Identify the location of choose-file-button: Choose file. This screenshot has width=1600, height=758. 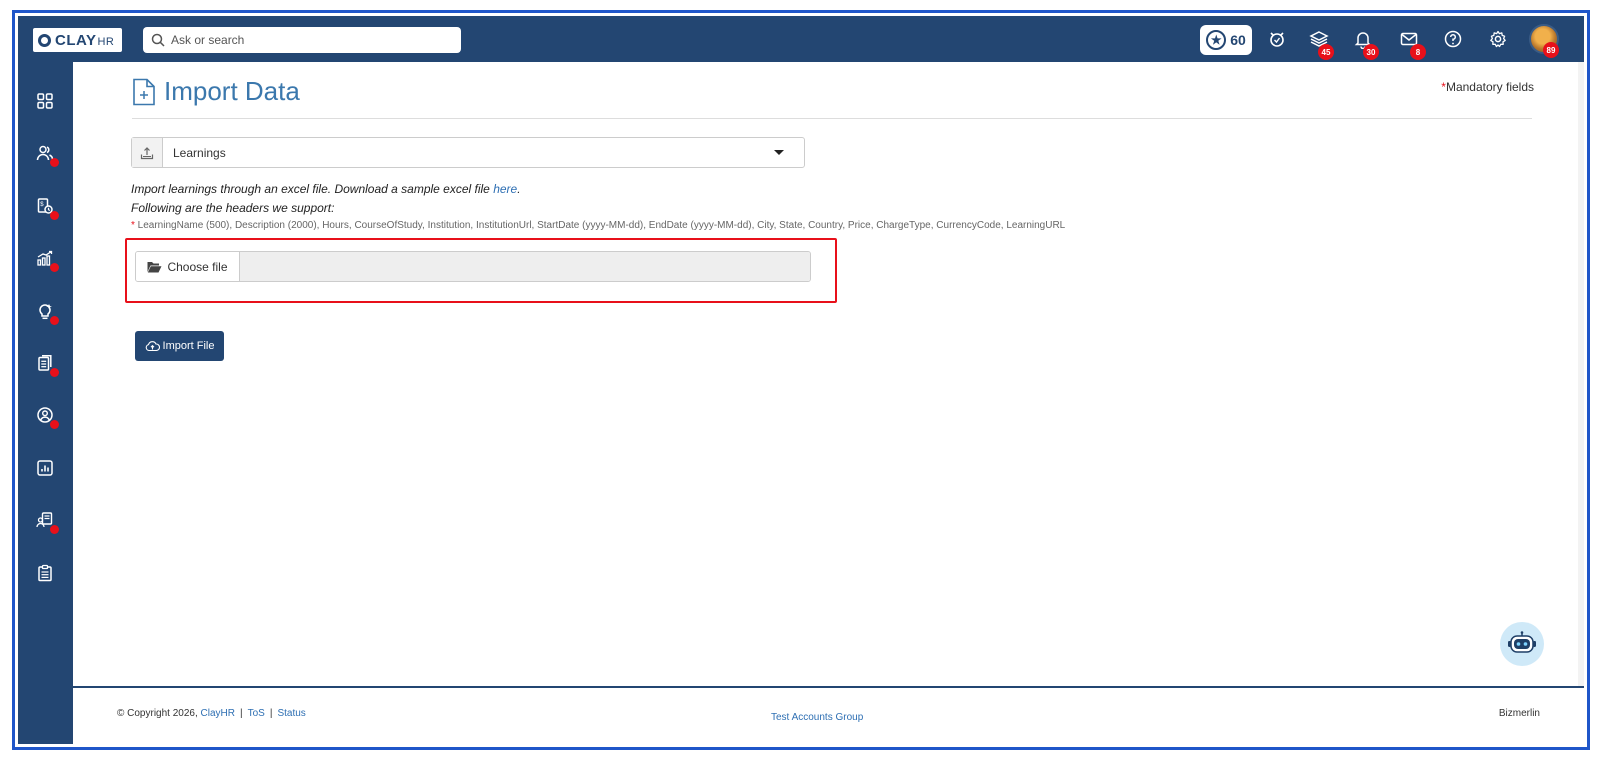
(188, 266).